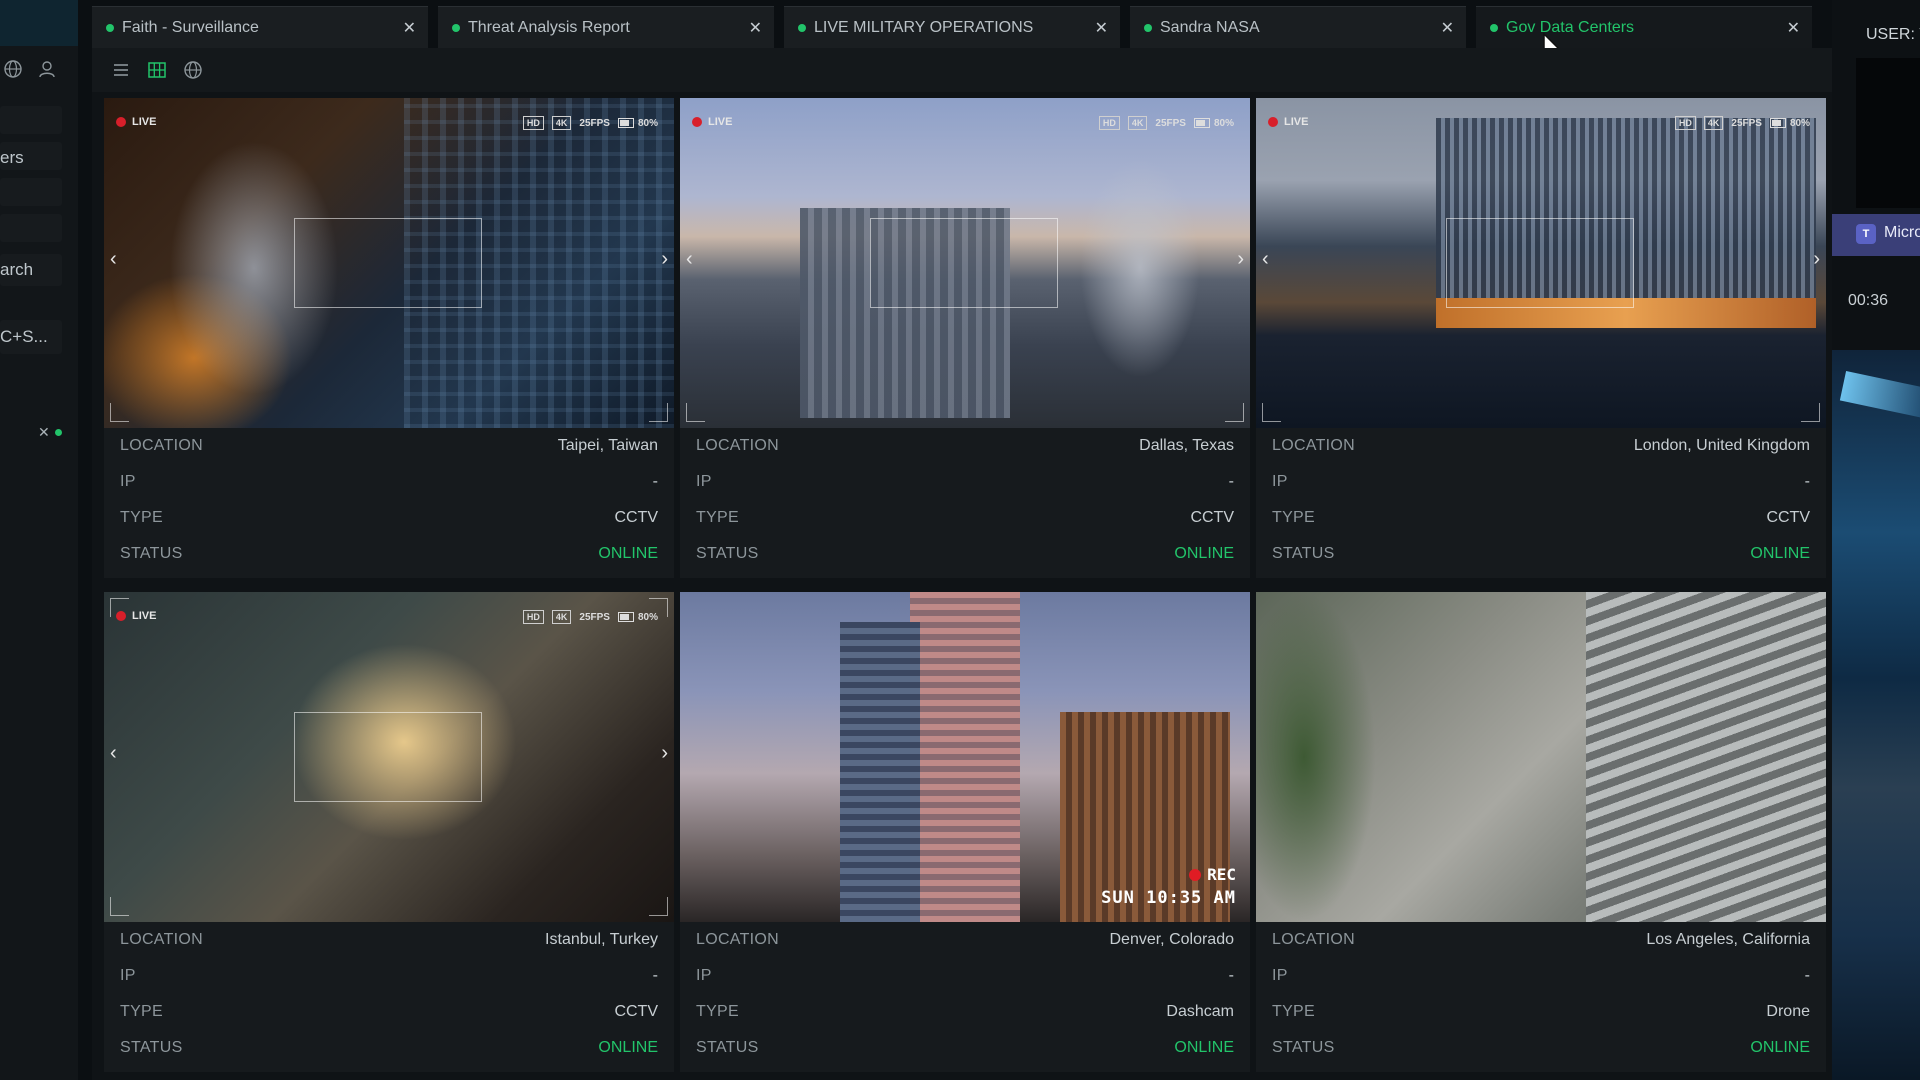  Describe the element at coordinates (121, 70) in the screenshot. I see `list-view-icon` at that location.